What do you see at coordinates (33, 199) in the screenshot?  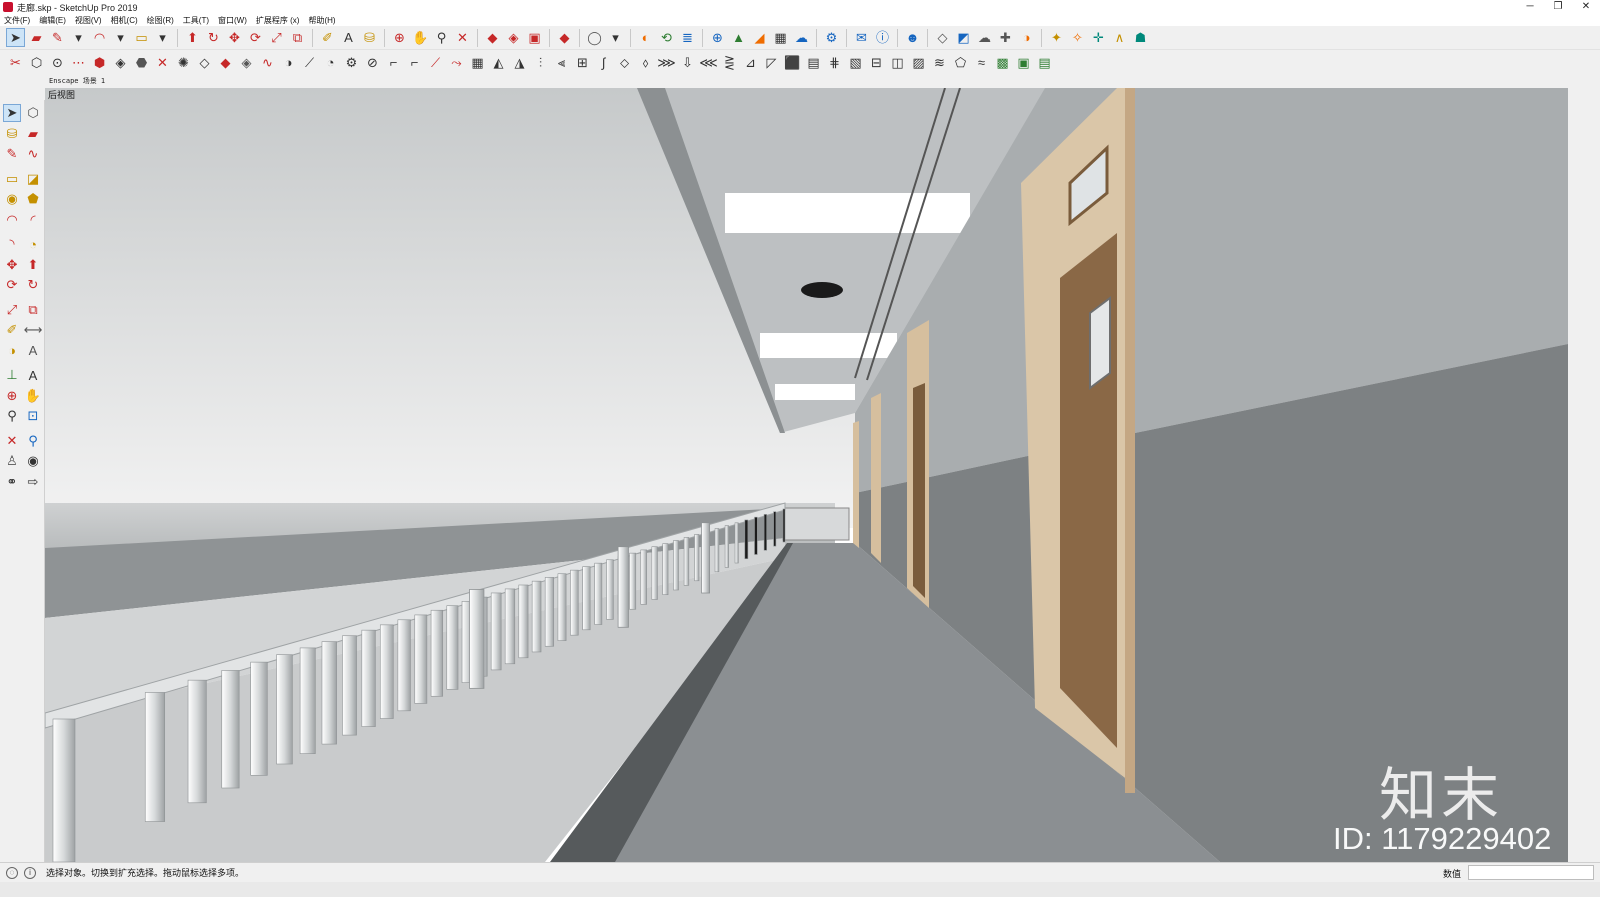 I see `polygon-icon: ⬟` at bounding box center [33, 199].